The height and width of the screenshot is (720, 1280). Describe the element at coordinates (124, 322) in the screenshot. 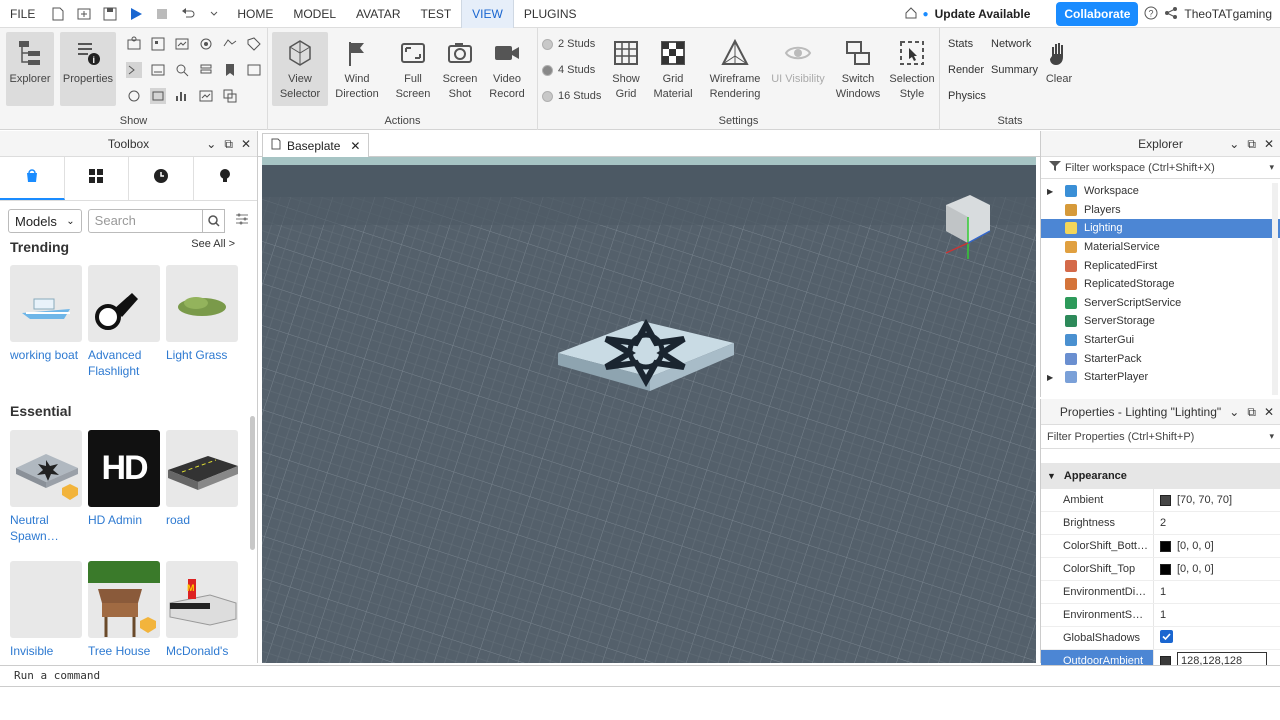

I see `asset-advanced-flashlight: Advanced Flashlight` at that location.